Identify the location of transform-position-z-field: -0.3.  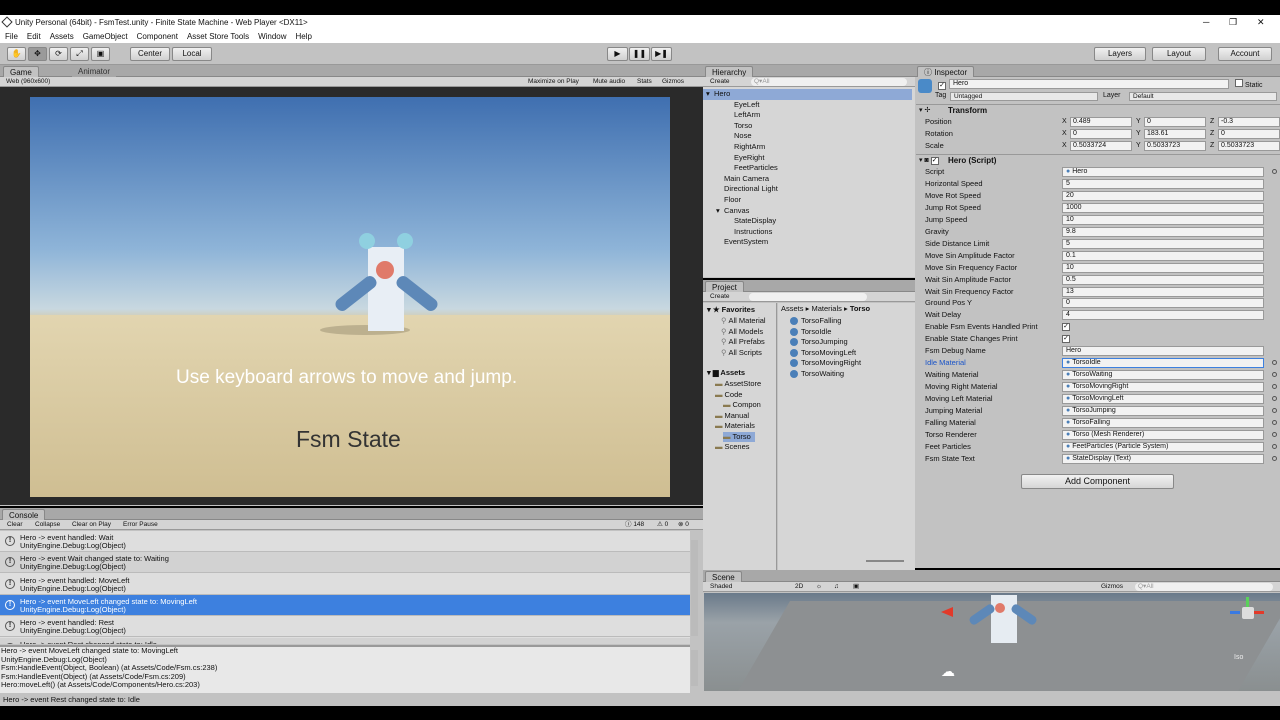
(1249, 122).